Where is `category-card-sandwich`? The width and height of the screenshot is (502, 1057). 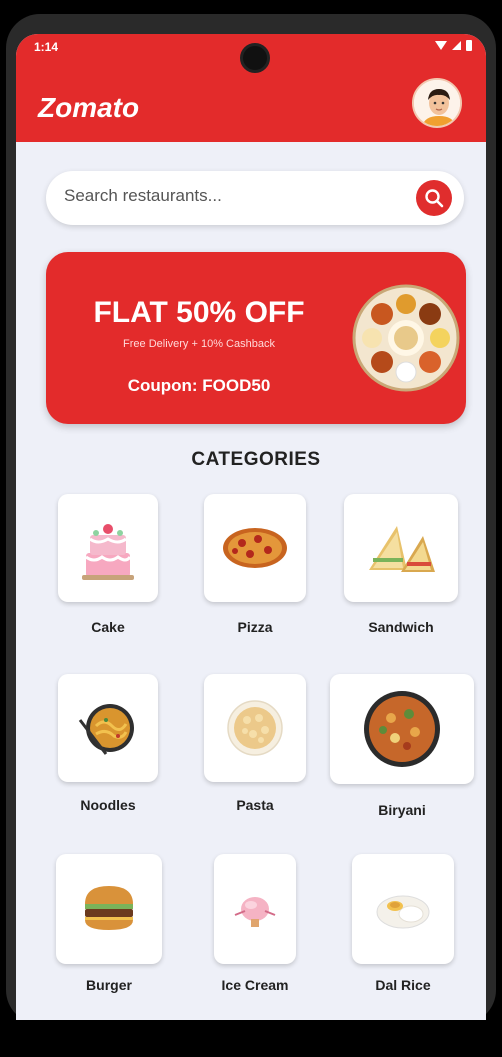 category-card-sandwich is located at coordinates (401, 548).